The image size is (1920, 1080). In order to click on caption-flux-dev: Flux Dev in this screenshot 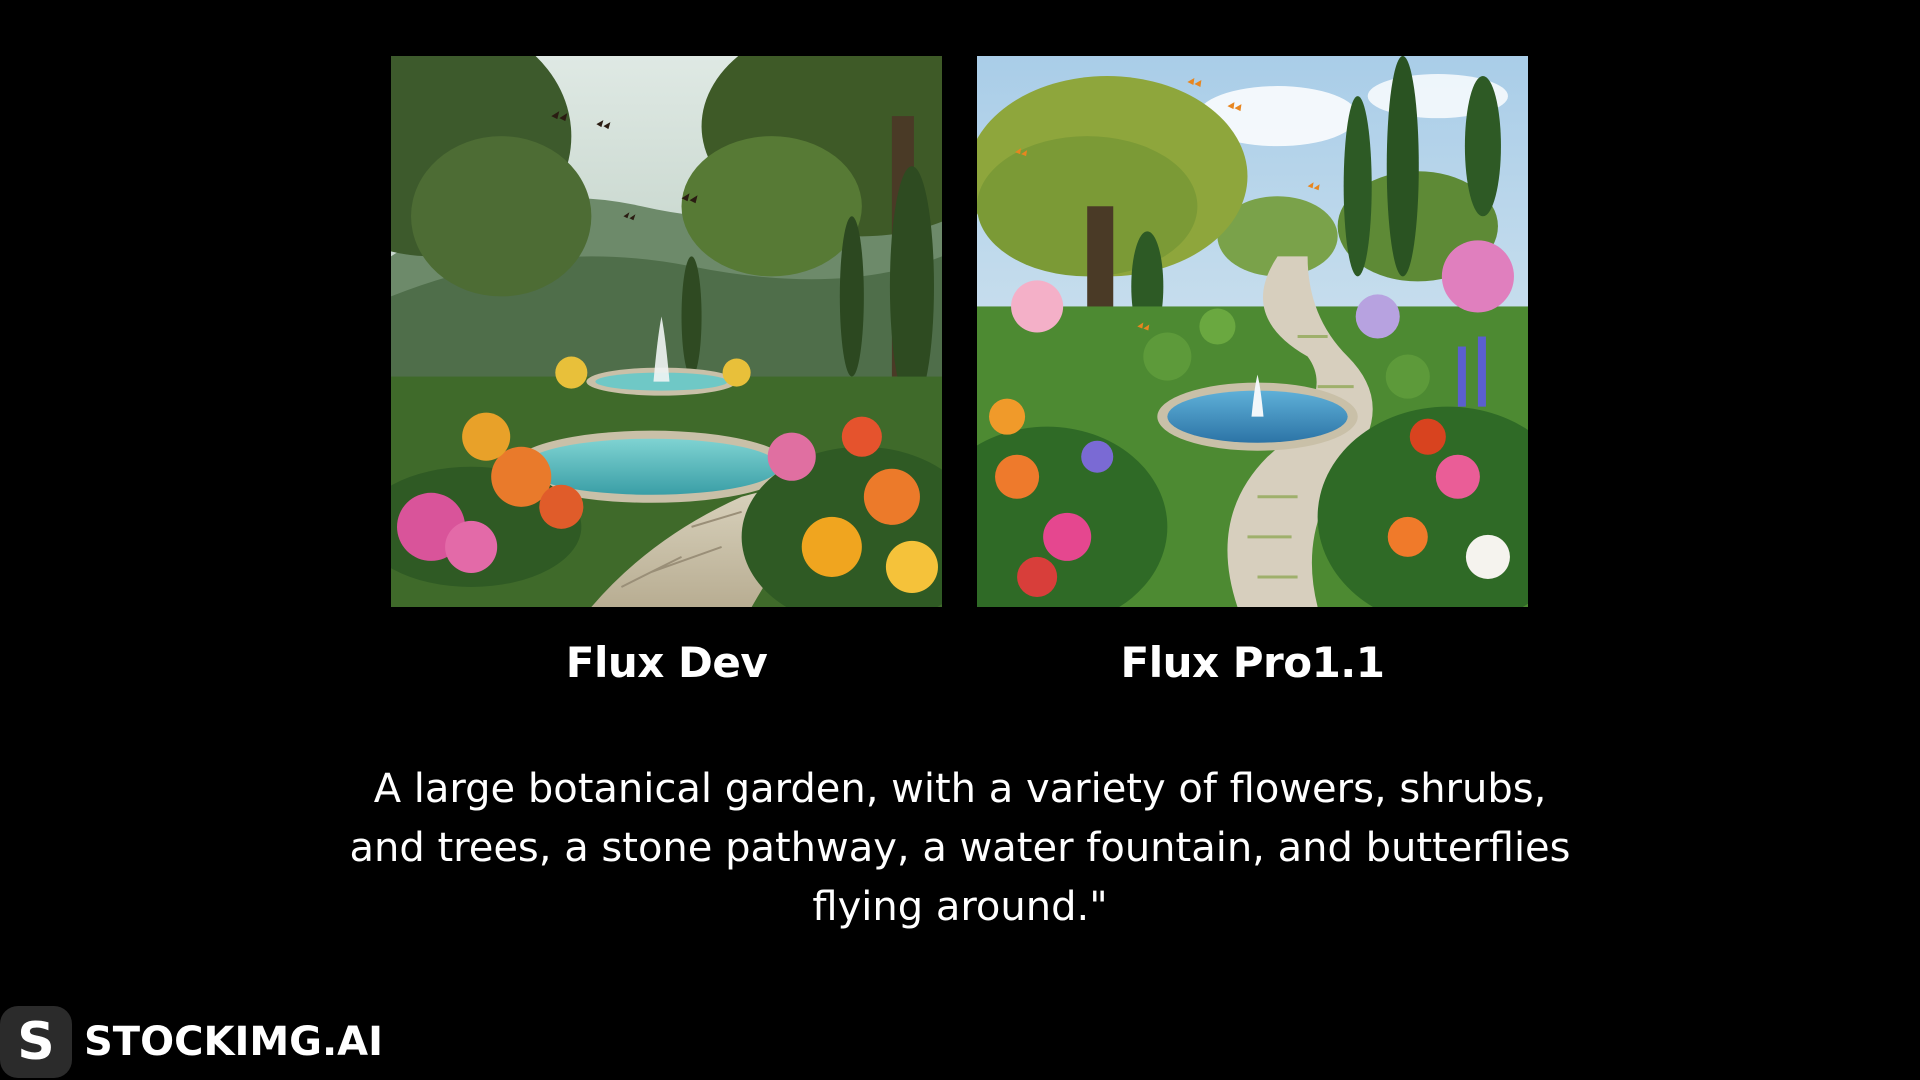, I will do `click(666, 662)`.